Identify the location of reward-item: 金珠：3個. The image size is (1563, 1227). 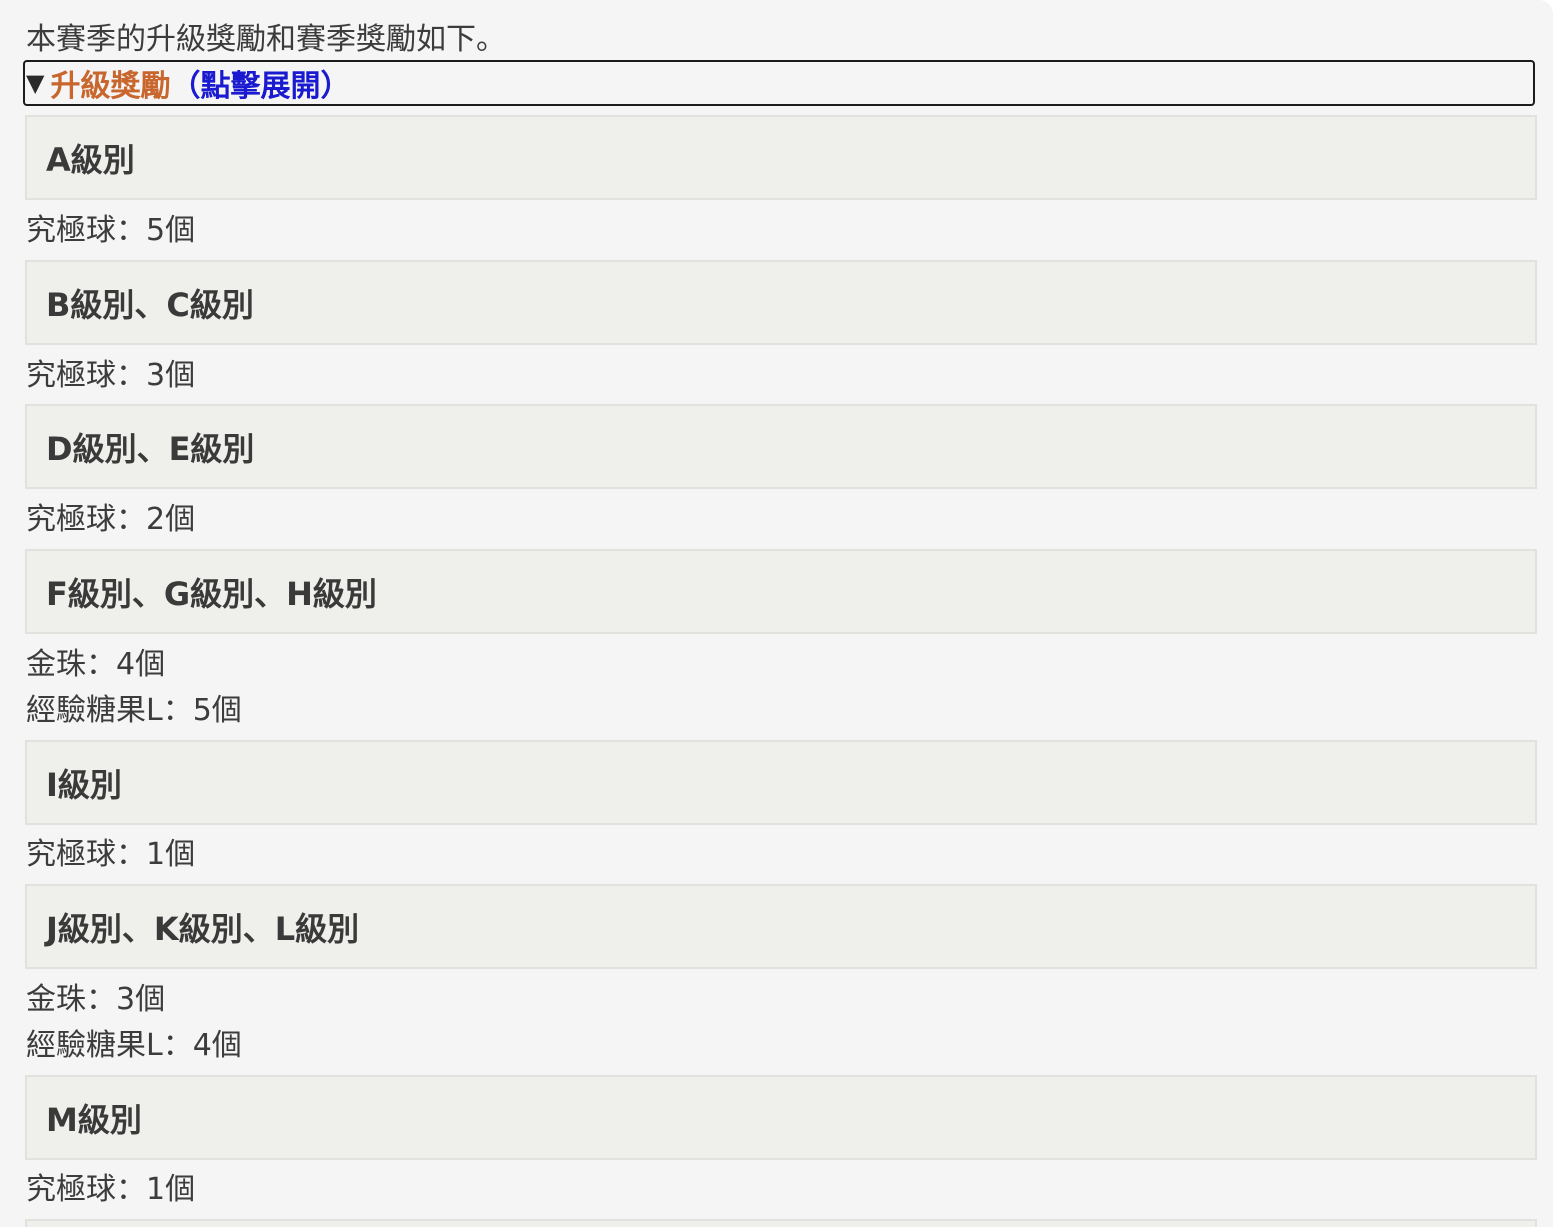
(96, 999).